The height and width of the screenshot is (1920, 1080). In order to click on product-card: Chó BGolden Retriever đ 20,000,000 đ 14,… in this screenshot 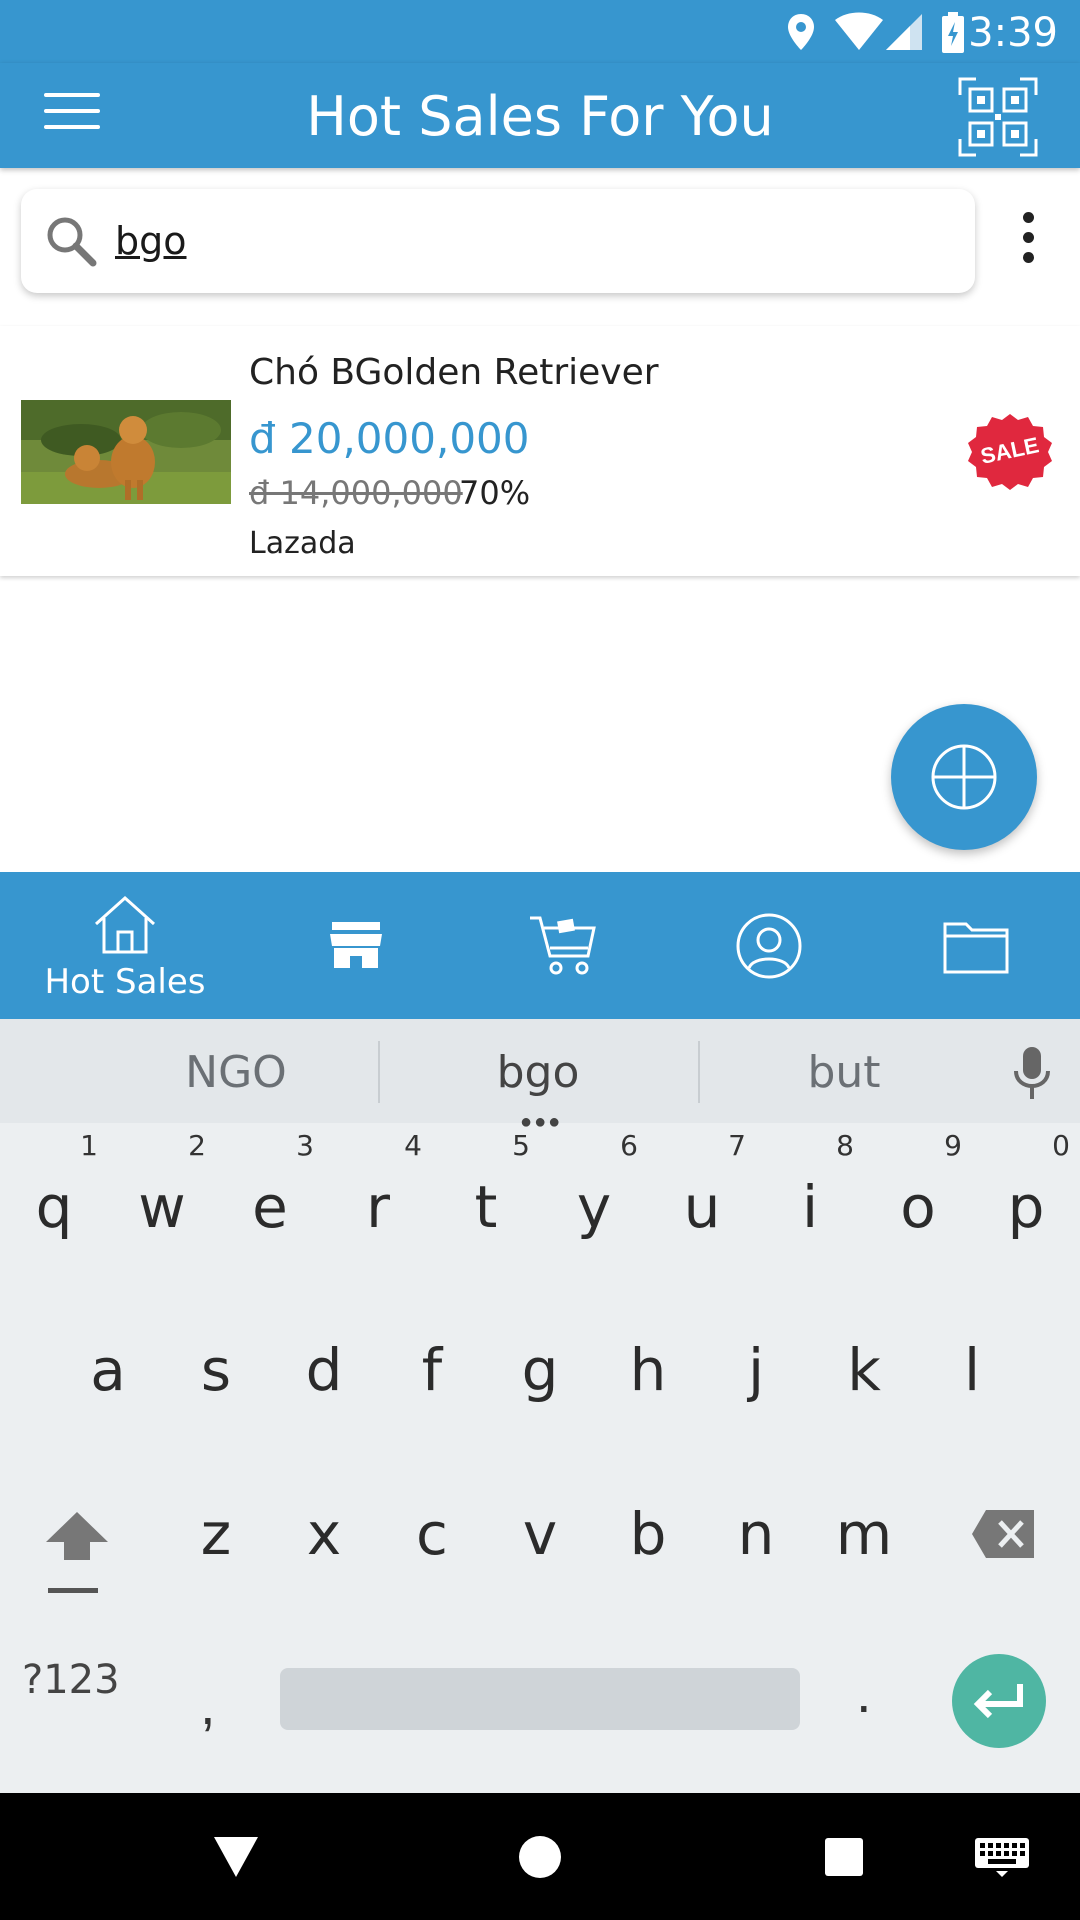, I will do `click(540, 451)`.